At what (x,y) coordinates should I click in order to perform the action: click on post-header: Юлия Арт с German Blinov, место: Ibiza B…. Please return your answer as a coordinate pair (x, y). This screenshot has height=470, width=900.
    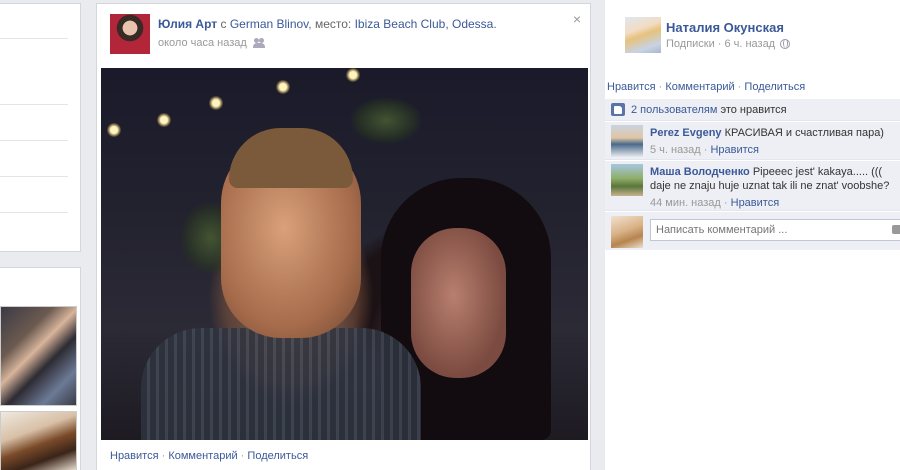
    Looking at the image, I should click on (358, 24).